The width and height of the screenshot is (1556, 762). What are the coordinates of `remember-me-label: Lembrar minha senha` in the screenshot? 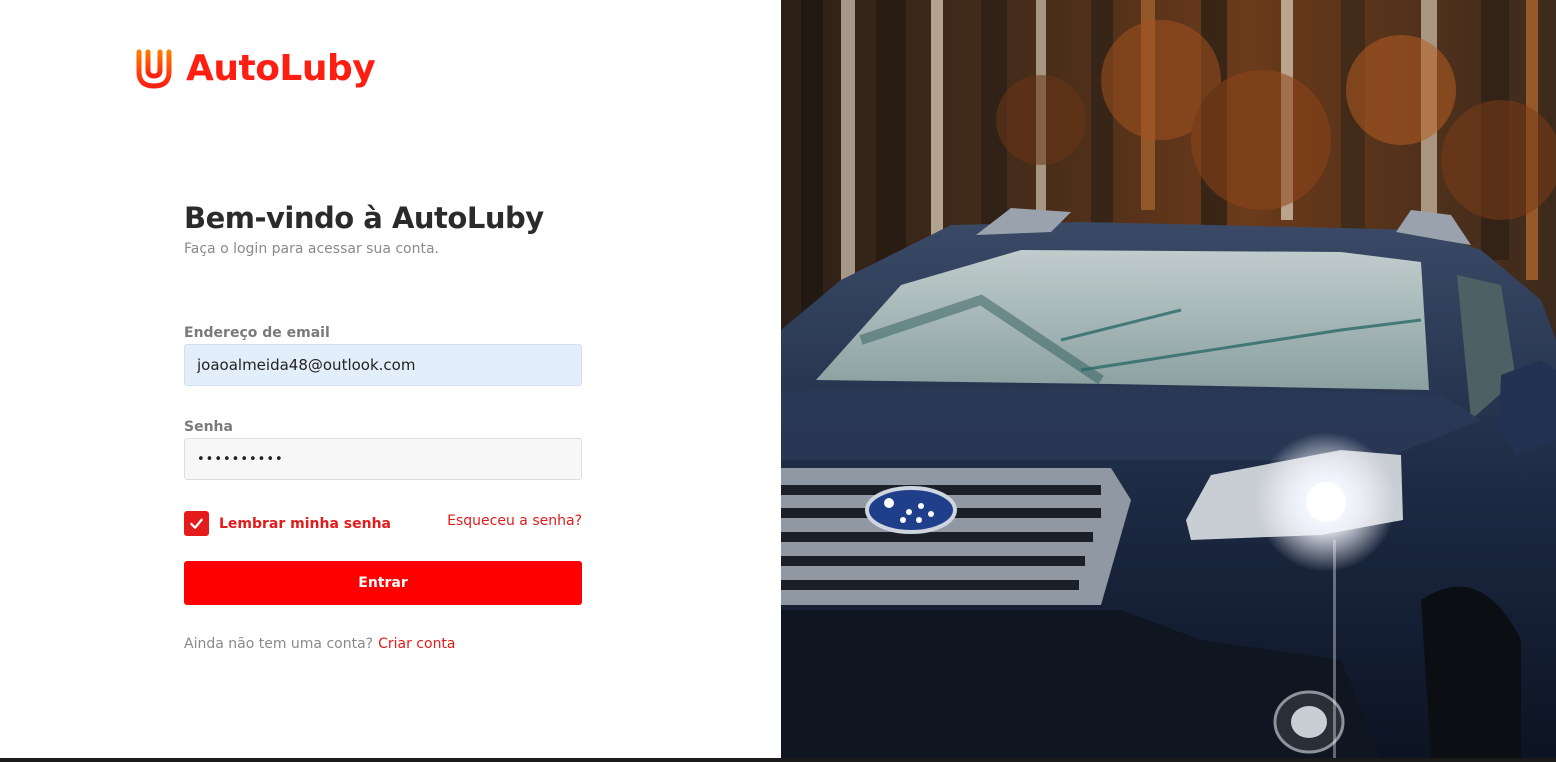 It's located at (305, 524).